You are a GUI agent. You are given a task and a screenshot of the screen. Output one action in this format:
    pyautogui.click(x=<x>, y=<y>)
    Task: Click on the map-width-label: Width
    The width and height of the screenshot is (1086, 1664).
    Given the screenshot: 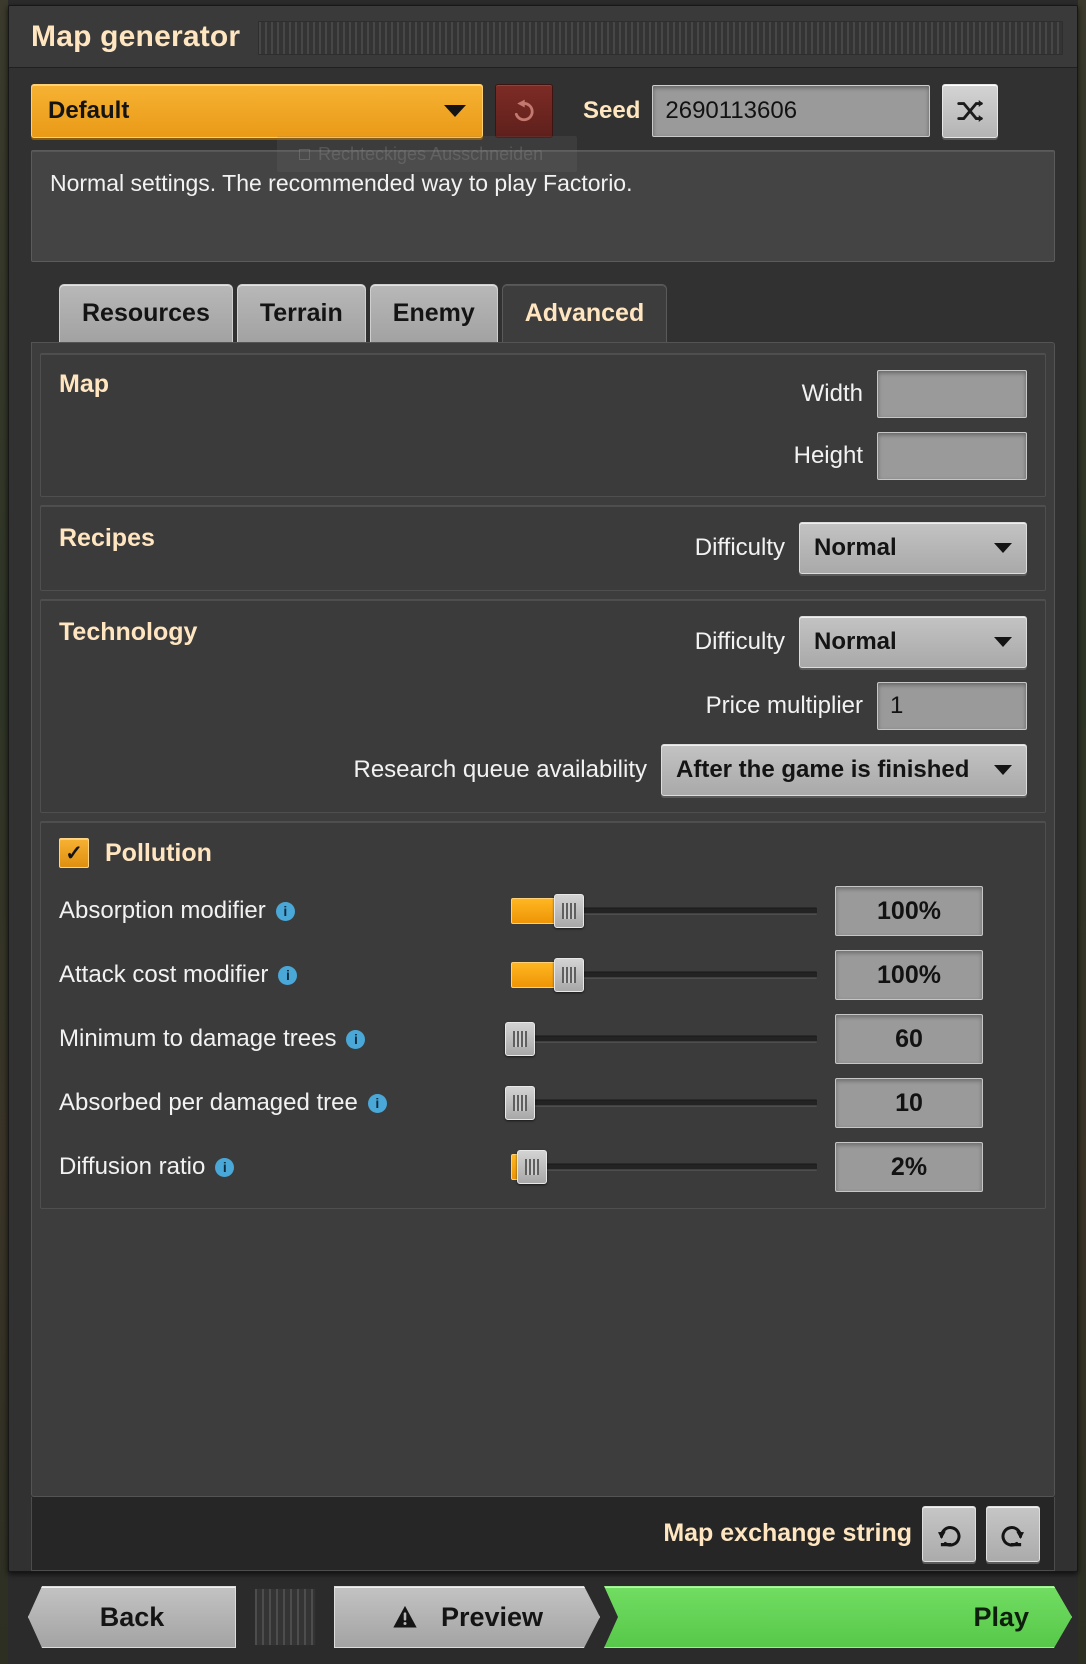 What is the action you would take?
    pyautogui.click(x=832, y=393)
    